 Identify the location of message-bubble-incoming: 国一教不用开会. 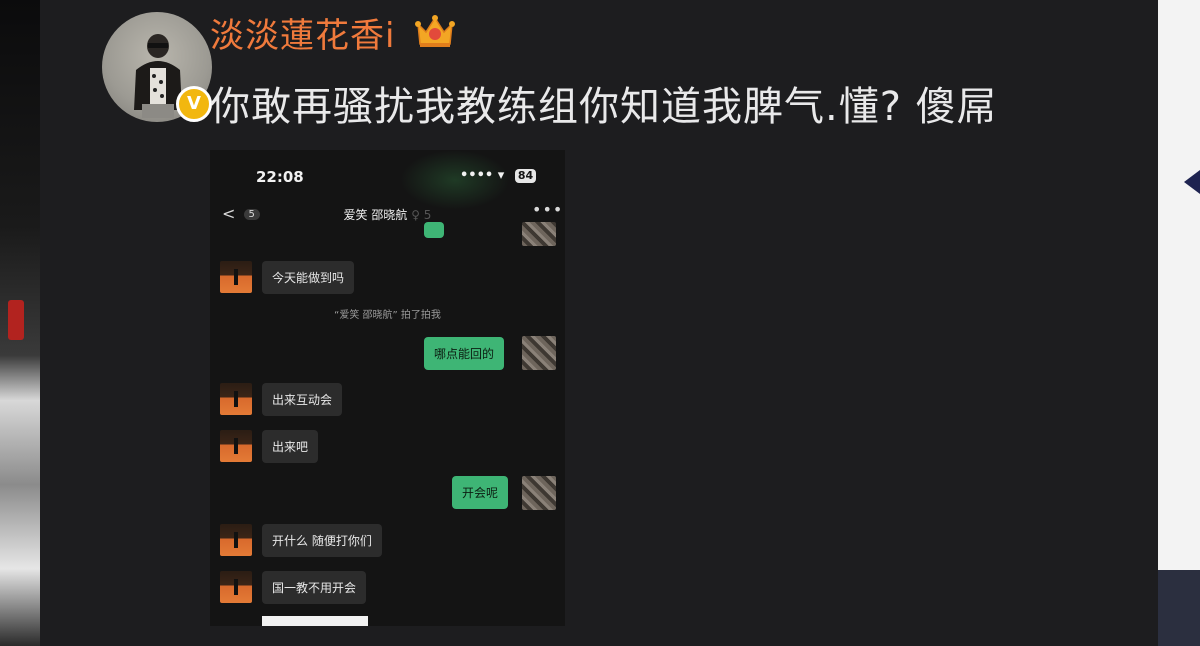
(314, 587).